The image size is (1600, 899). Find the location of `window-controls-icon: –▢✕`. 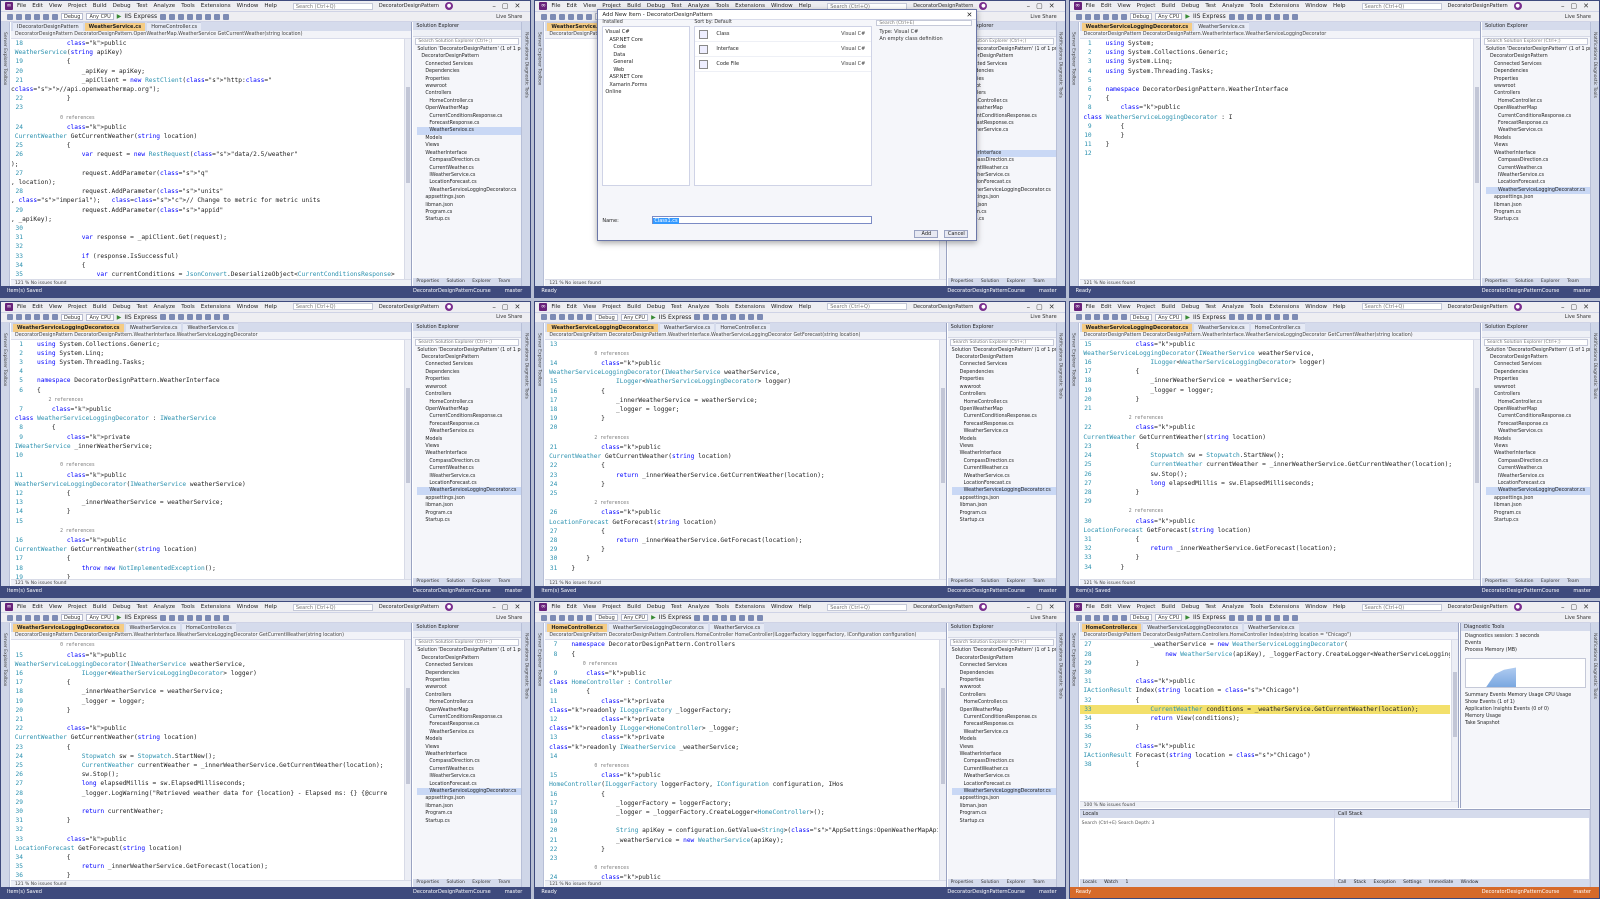

window-controls-icon: –▢✕ is located at coordinates (1578, 607).